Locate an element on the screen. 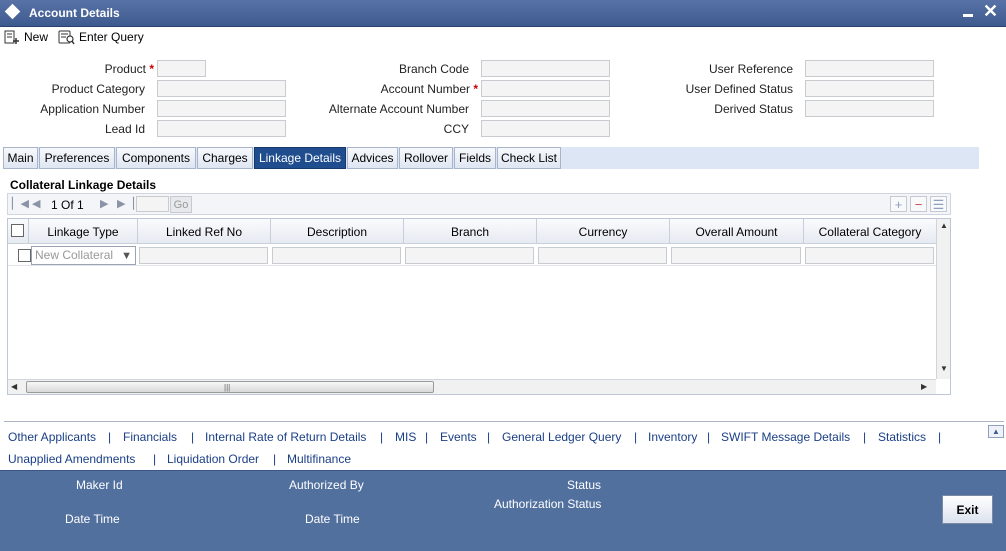  alternate-account-number-label: Alternate Account Number is located at coordinates (398, 109).